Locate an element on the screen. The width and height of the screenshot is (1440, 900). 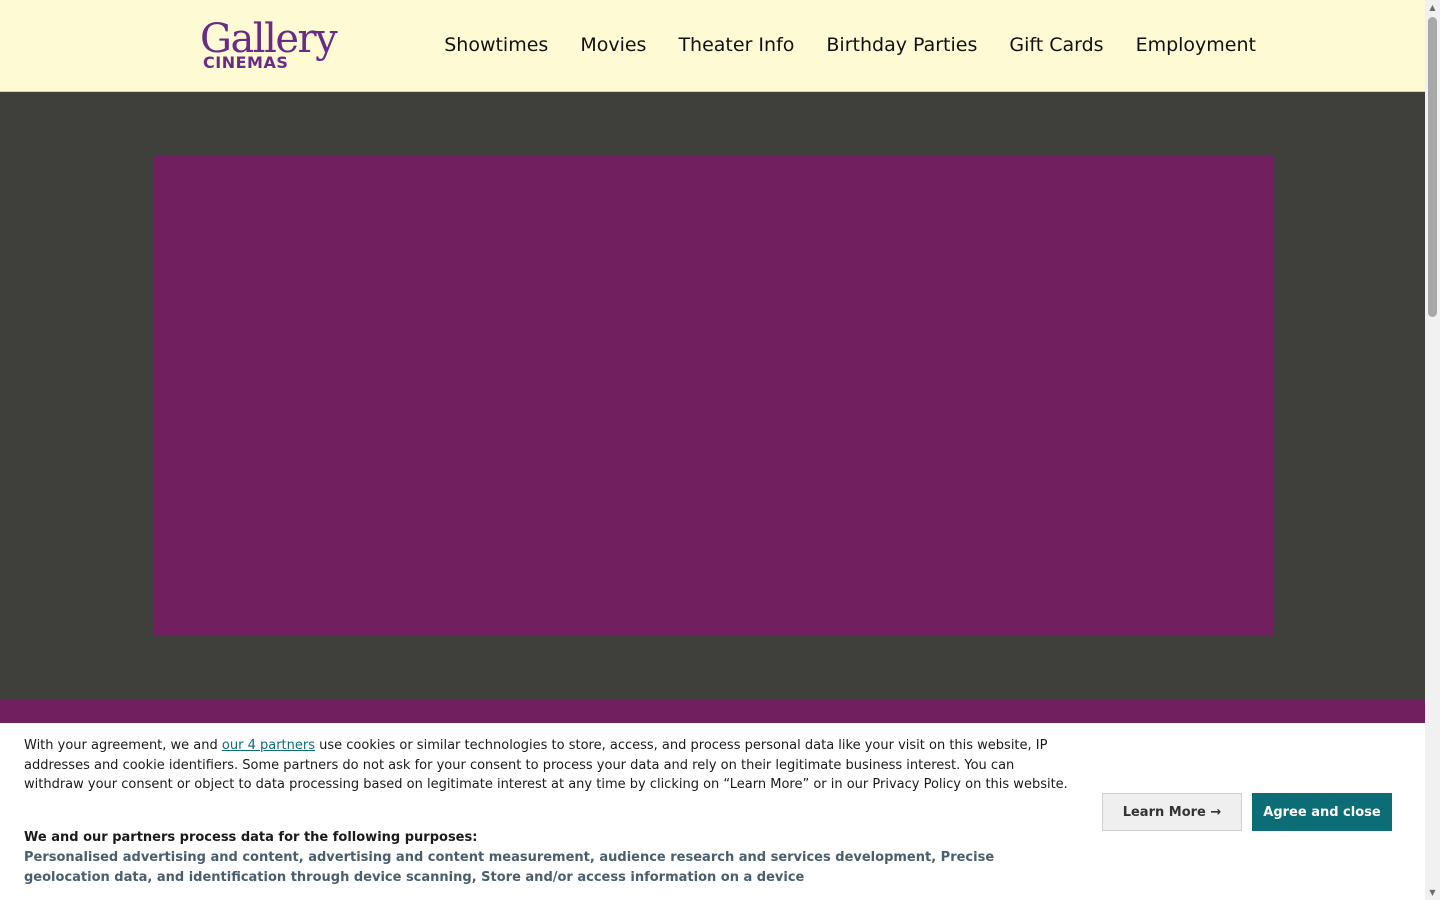
nav-birthday-parties: Birthday Parties is located at coordinates (901, 45).